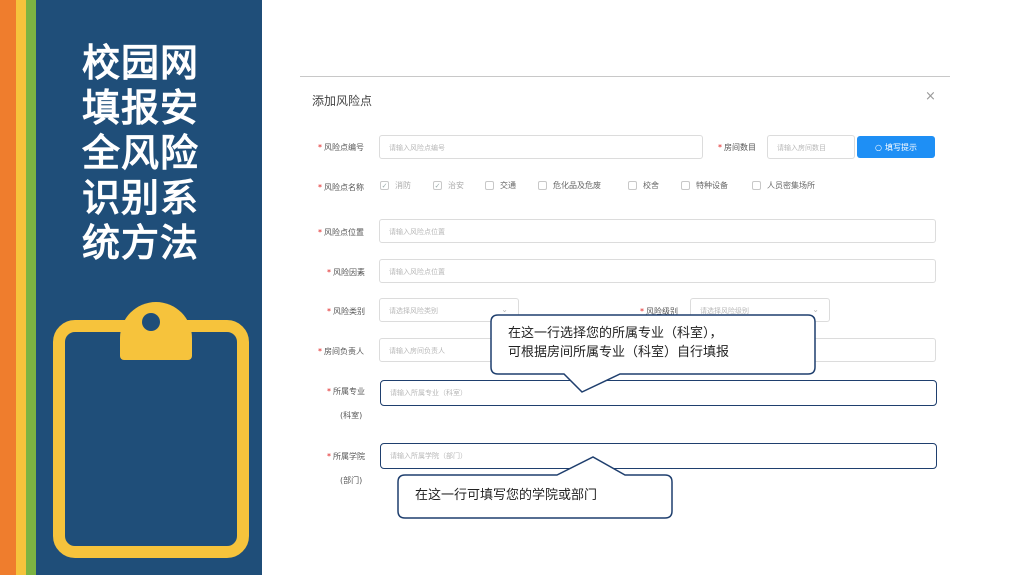 Image resolution: width=1024 pixels, height=575 pixels. What do you see at coordinates (341, 147) in the screenshot?
I see `risk-no-label: * 风险点编号` at bounding box center [341, 147].